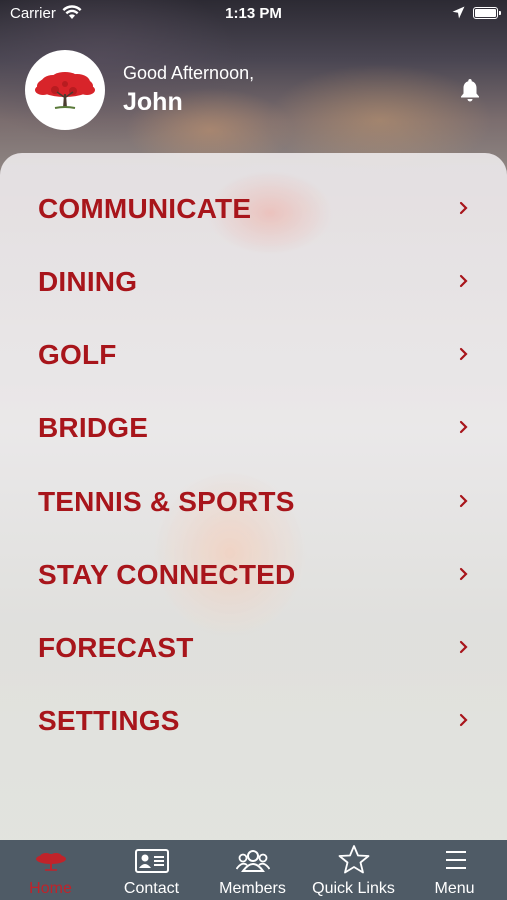 This screenshot has height=900, width=507. I want to click on location-arrow-icon, so click(458, 12).